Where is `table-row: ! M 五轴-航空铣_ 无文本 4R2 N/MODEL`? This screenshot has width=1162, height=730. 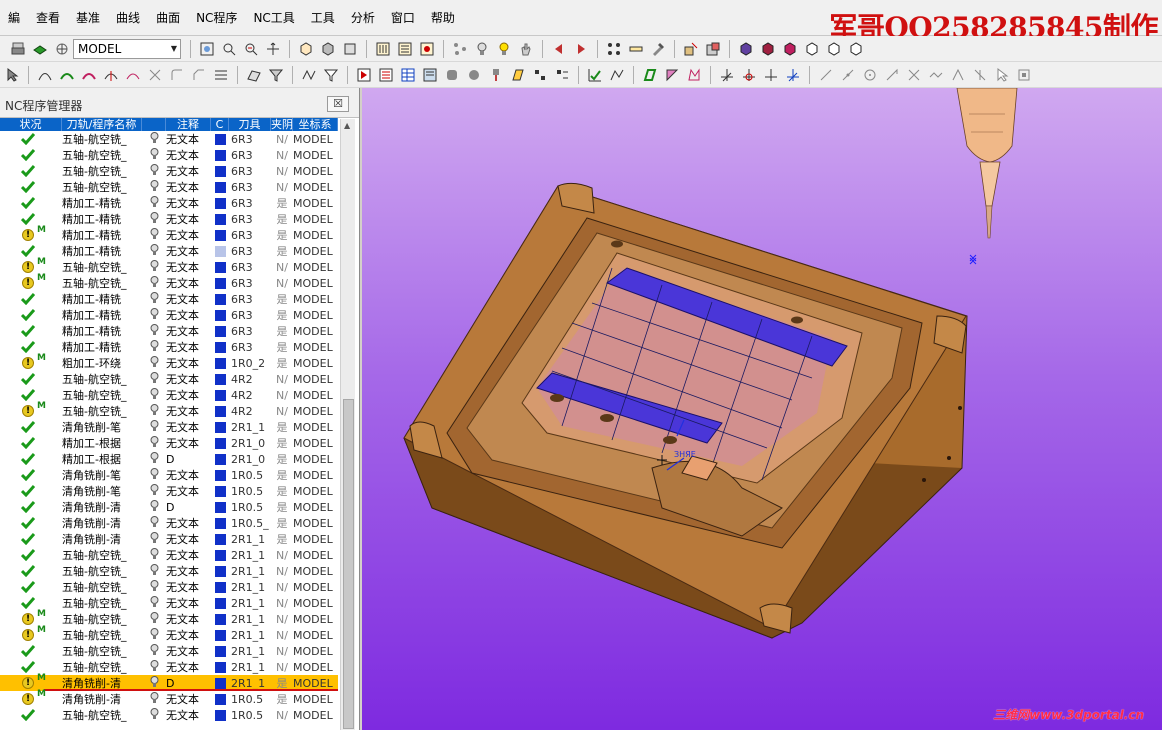
table-row: ! M 五轴-航空铣_ 无文本 4R2 N/MODEL is located at coordinates (169, 410).